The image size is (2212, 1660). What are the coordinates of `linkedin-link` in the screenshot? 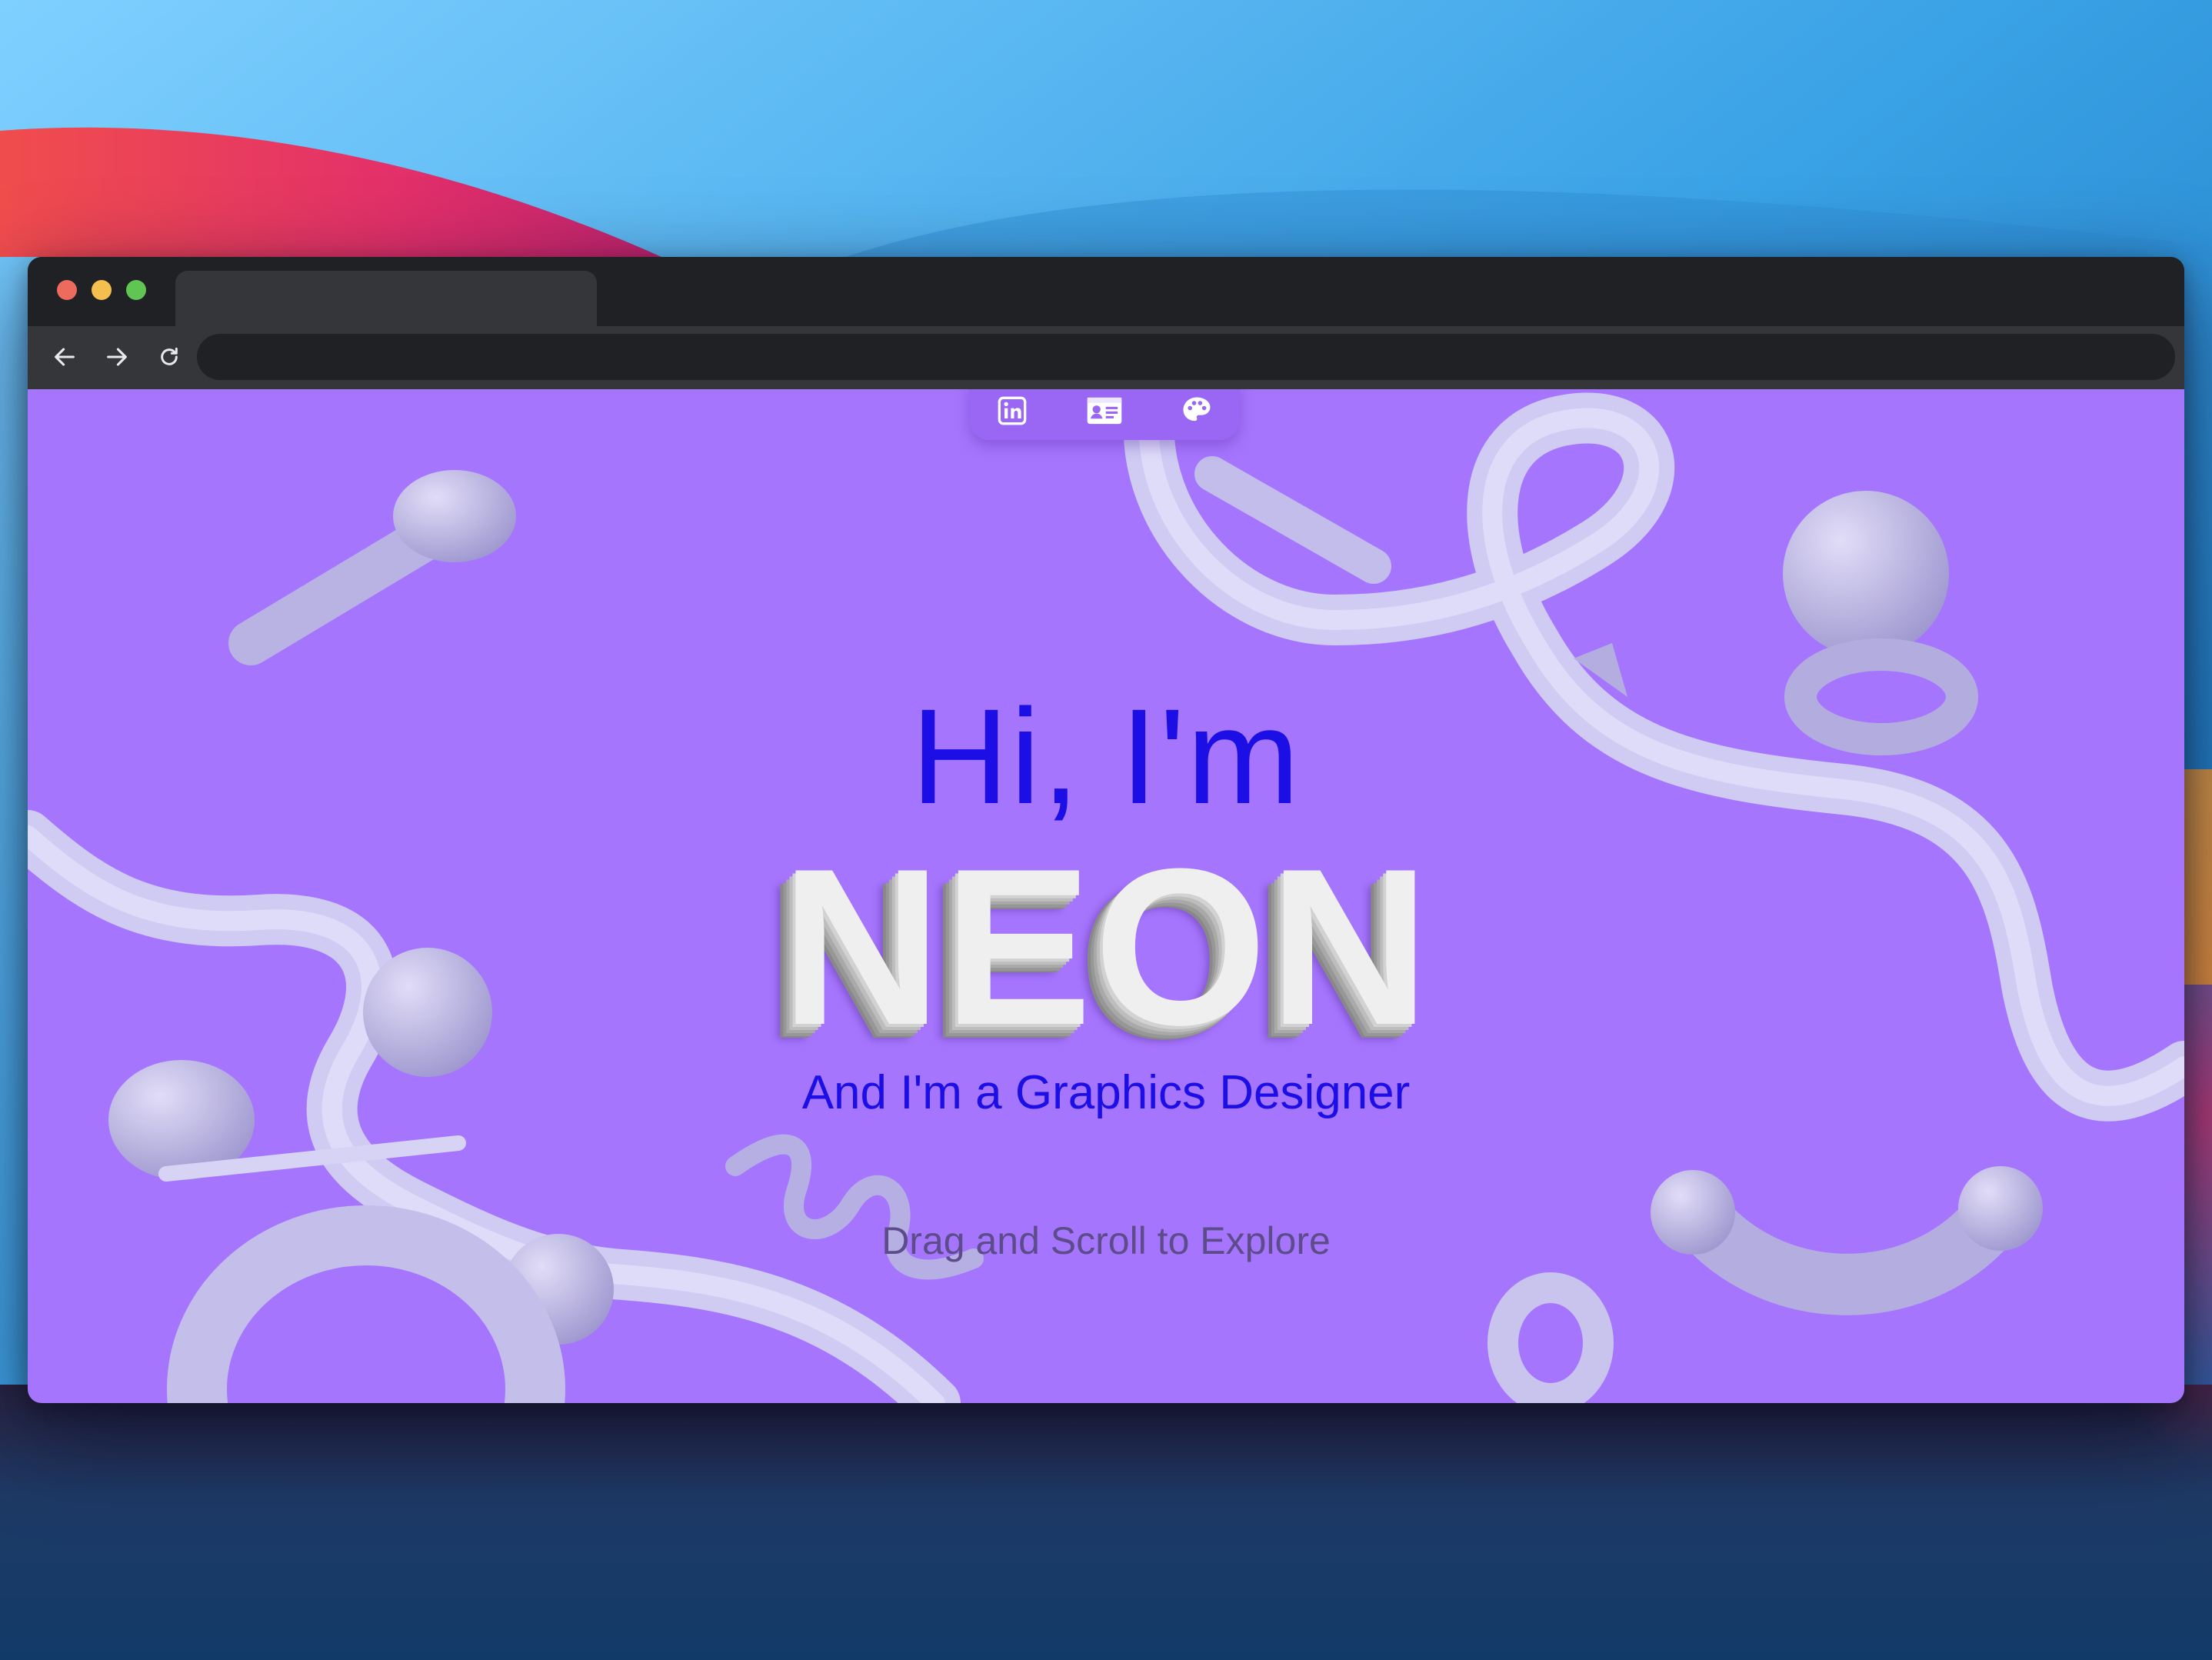 It's located at (1012, 412).